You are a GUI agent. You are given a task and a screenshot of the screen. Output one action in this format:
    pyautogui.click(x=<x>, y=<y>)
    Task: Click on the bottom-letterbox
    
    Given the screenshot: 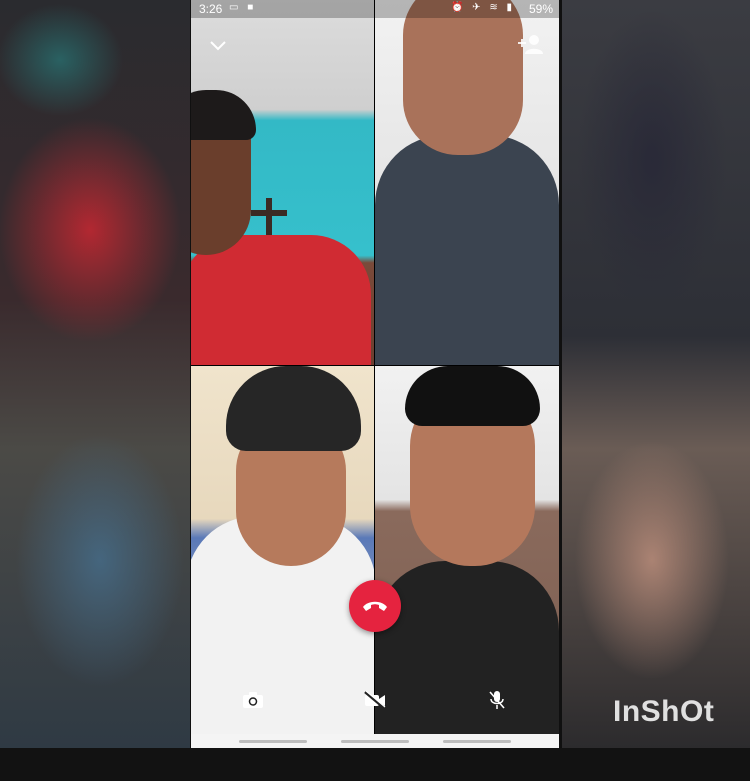 What is the action you would take?
    pyautogui.click(x=375, y=764)
    